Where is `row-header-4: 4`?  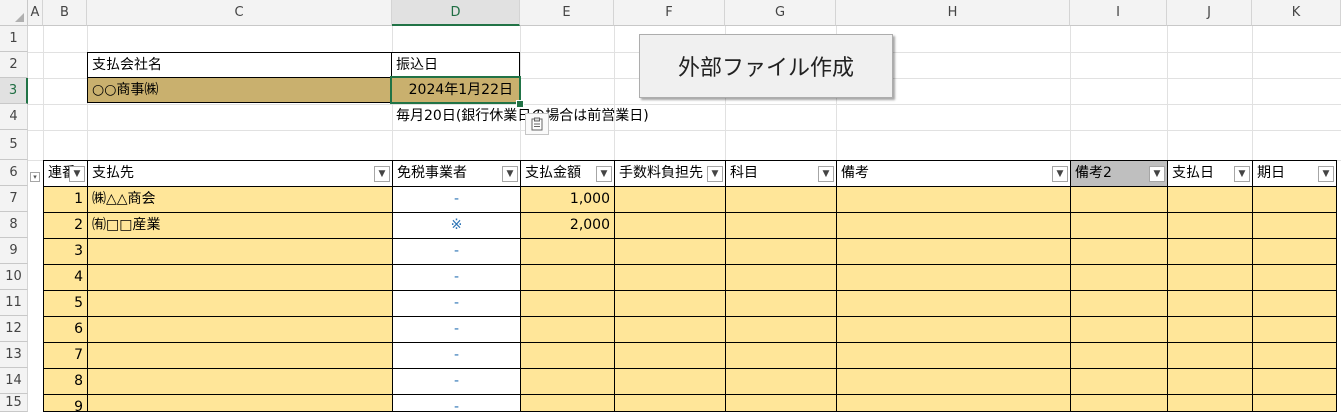 row-header-4: 4 is located at coordinates (14, 117).